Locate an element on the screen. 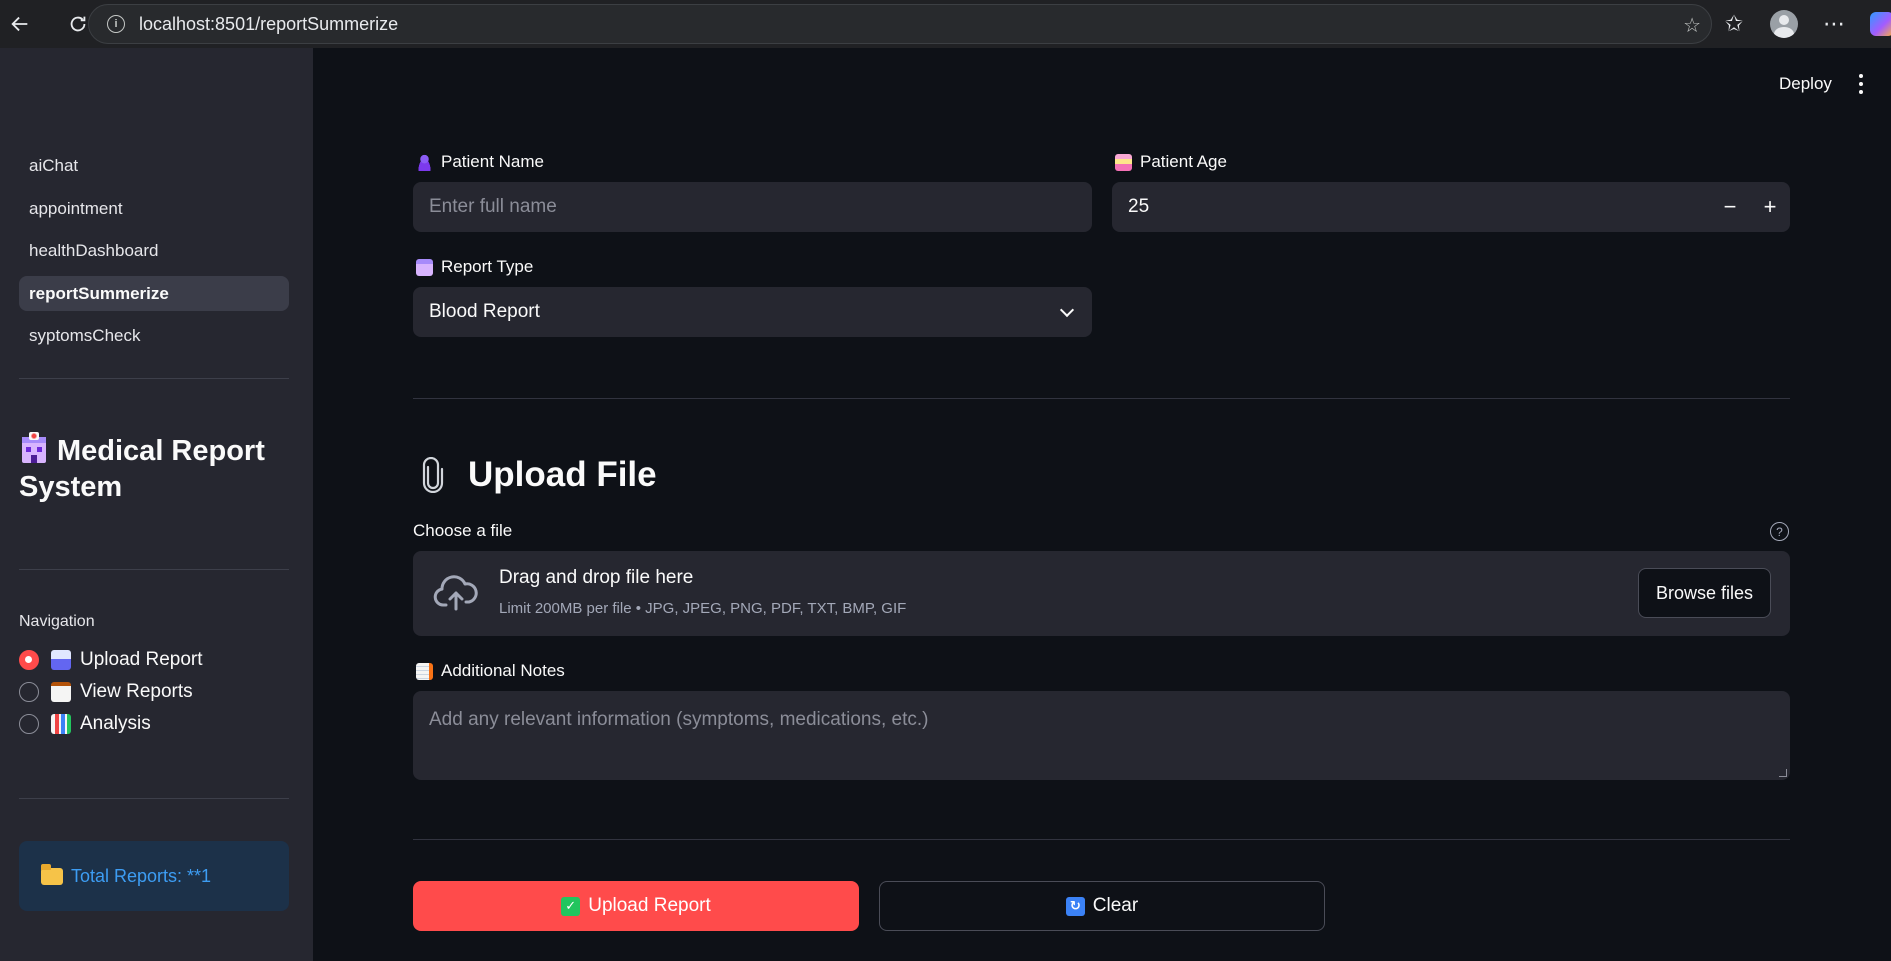  patient-age-label-text: Patient Age is located at coordinates (1183, 161).